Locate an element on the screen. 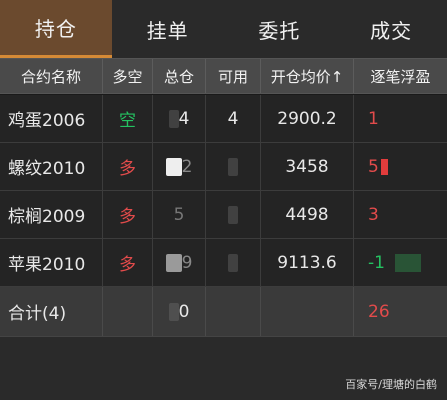 This screenshot has width=447, height=400. total-position: 9 is located at coordinates (179, 262).